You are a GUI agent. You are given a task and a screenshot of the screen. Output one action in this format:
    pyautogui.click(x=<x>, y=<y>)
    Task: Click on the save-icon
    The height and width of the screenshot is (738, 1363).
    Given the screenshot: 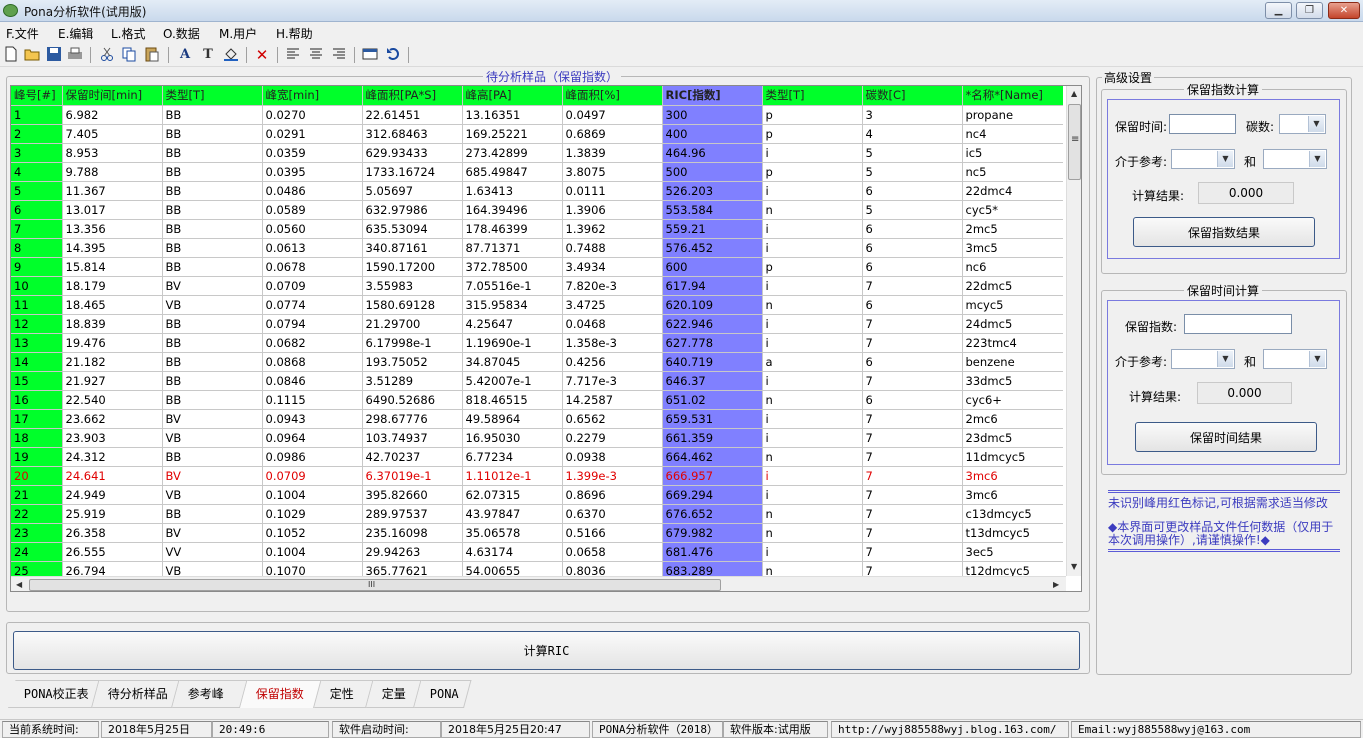 What is the action you would take?
    pyautogui.click(x=54, y=55)
    